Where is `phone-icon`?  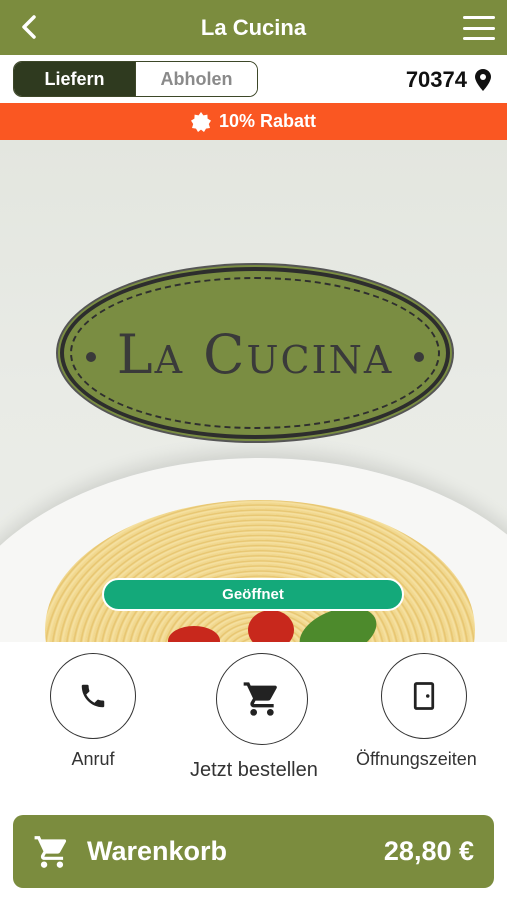
phone-icon is located at coordinates (93, 696).